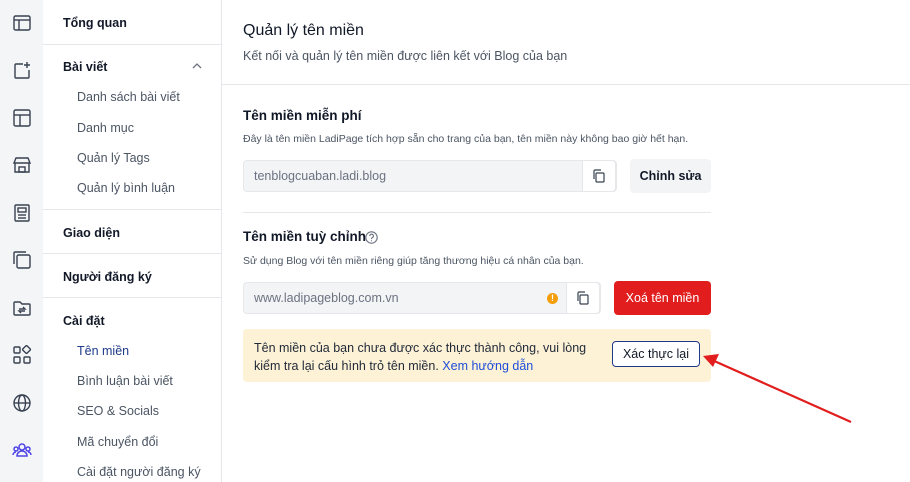 This screenshot has height=482, width=910. Describe the element at coordinates (85, 67) in the screenshot. I see `sidebar-item-posts: Bài viết` at that location.